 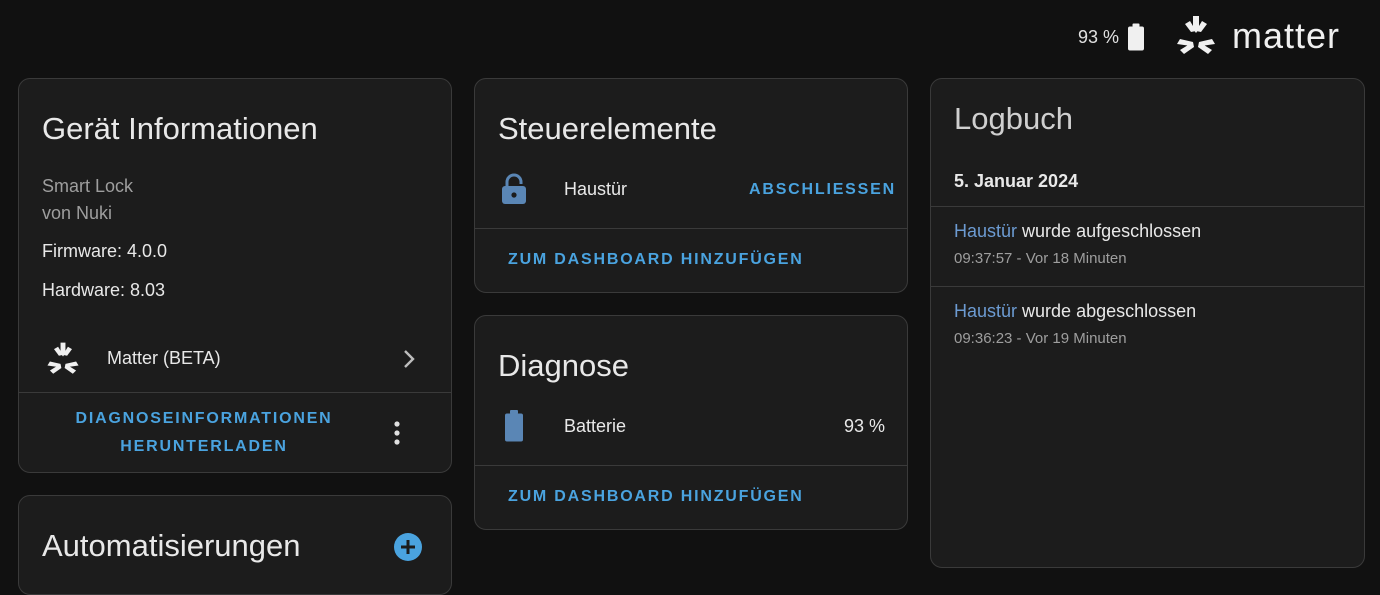 What do you see at coordinates (864, 426) in the screenshot?
I see `battery-entity-value: 93 %` at bounding box center [864, 426].